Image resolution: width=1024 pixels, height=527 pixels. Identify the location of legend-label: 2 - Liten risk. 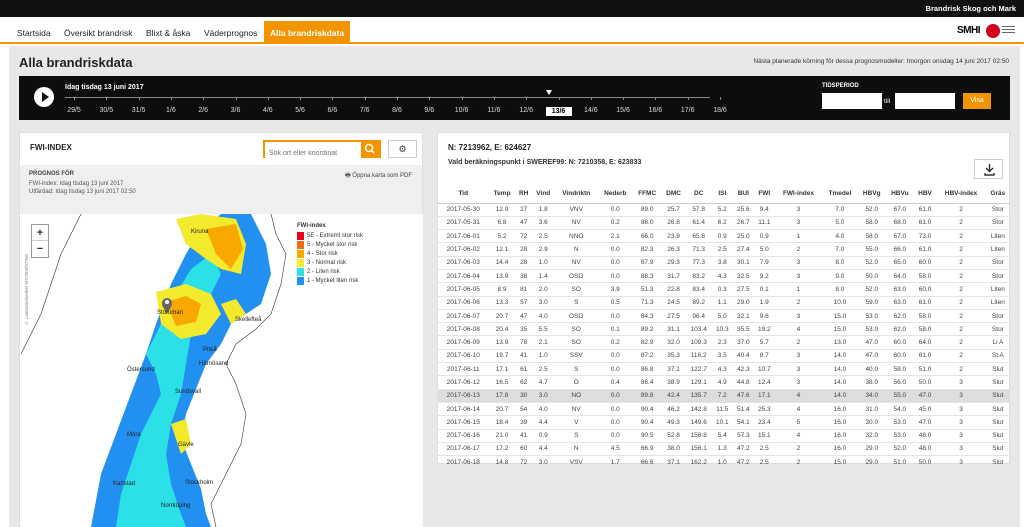
(323, 271).